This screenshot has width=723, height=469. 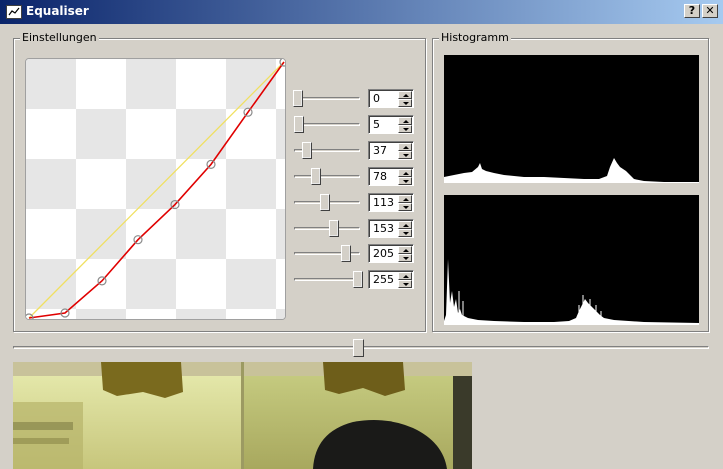 I want to click on window-title: Equaliser, so click(x=57, y=11).